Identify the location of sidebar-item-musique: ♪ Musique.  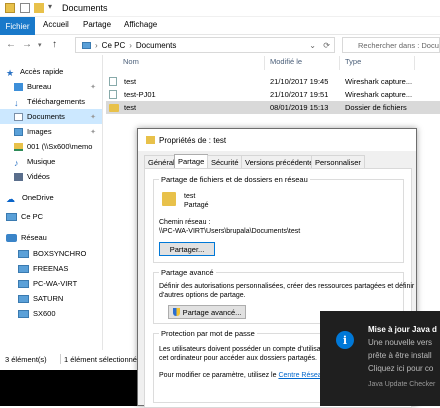
(65, 161).